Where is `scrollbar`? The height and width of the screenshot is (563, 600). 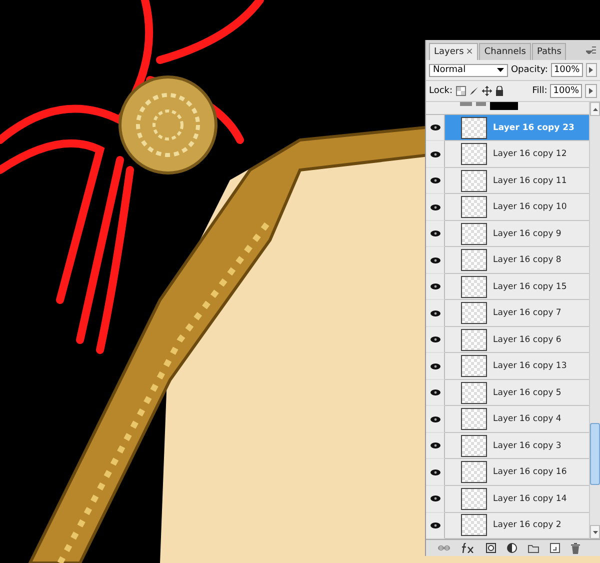
scrollbar is located at coordinates (594, 320).